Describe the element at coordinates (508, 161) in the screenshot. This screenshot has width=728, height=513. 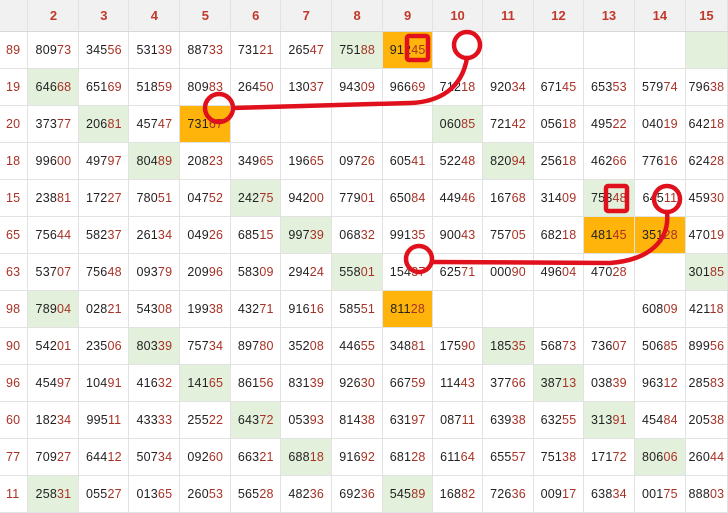
I see `number-cell: 82094` at that location.